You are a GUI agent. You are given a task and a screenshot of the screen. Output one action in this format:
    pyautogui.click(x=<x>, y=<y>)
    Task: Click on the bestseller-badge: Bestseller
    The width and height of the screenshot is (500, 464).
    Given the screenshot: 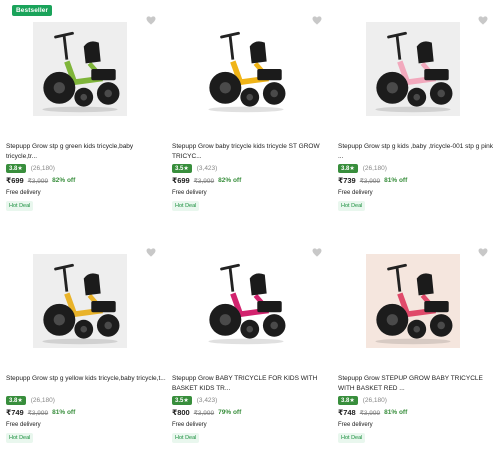 What is the action you would take?
    pyautogui.click(x=32, y=10)
    